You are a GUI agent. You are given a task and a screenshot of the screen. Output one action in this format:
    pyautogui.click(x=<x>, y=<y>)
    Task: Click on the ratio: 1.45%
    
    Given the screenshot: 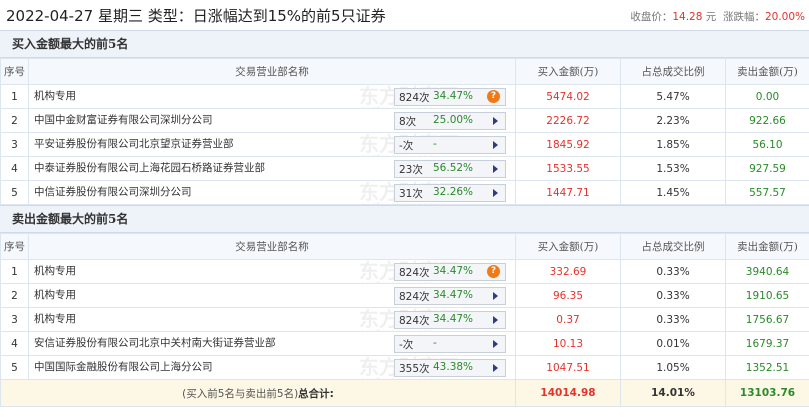 What is the action you would take?
    pyautogui.click(x=673, y=192)
    